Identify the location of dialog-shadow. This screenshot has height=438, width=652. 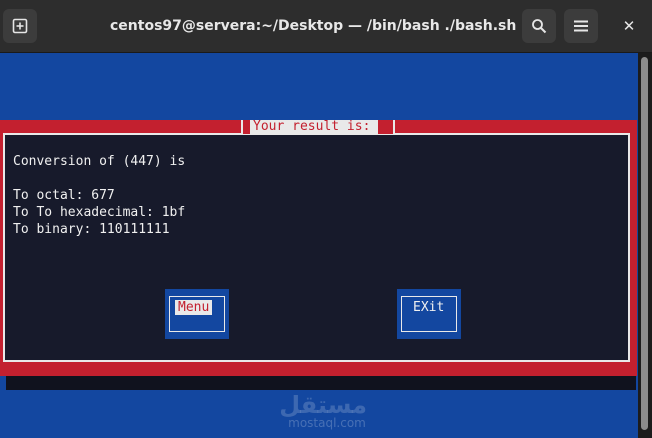
(321, 383).